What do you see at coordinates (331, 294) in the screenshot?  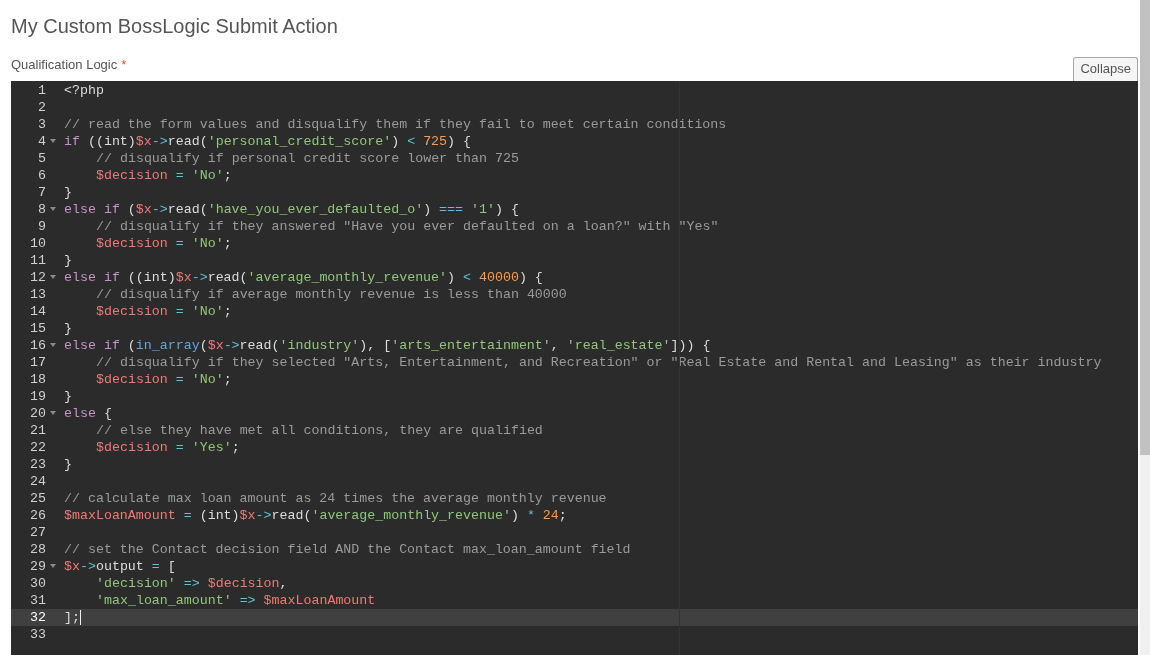 I see `code-line: // disqualify if average monthly revenue is less than 40000` at bounding box center [331, 294].